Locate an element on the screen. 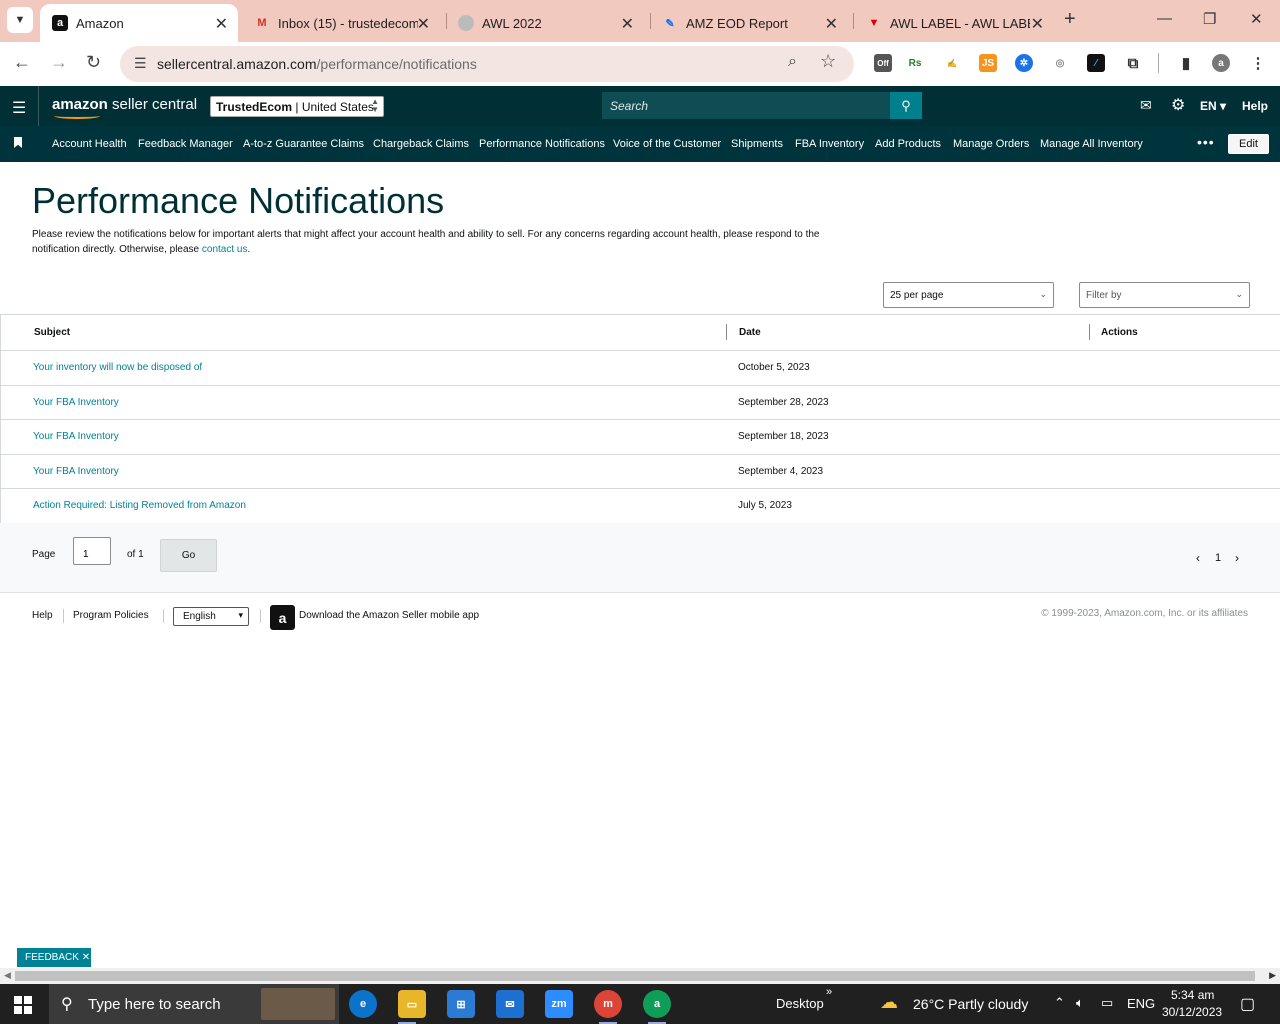 Image resolution: width=1280 pixels, height=1024 pixels. footer-language-select: English ▾ is located at coordinates (211, 616).